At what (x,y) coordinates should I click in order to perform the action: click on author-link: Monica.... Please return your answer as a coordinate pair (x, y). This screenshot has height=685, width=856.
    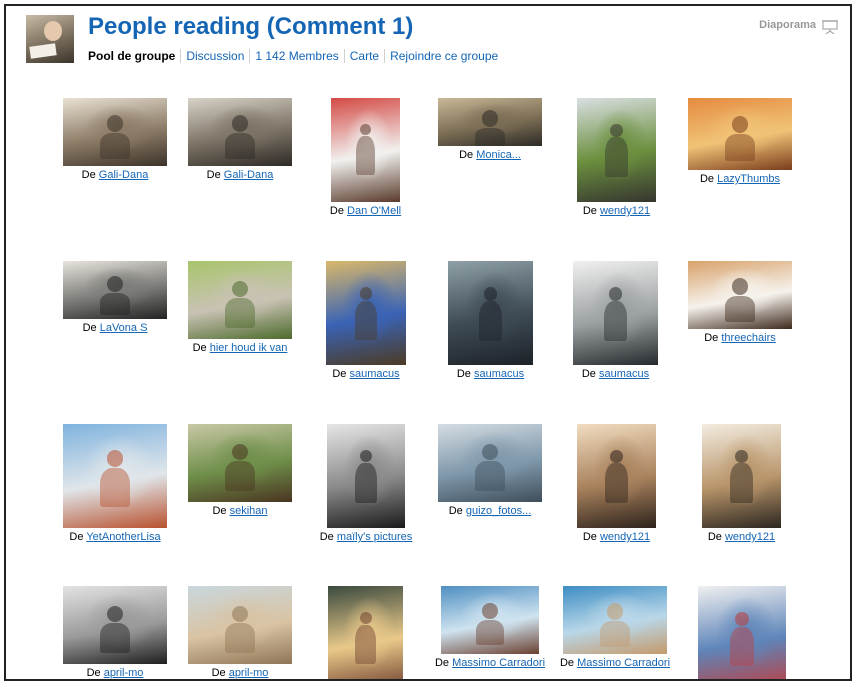
    Looking at the image, I should click on (498, 155).